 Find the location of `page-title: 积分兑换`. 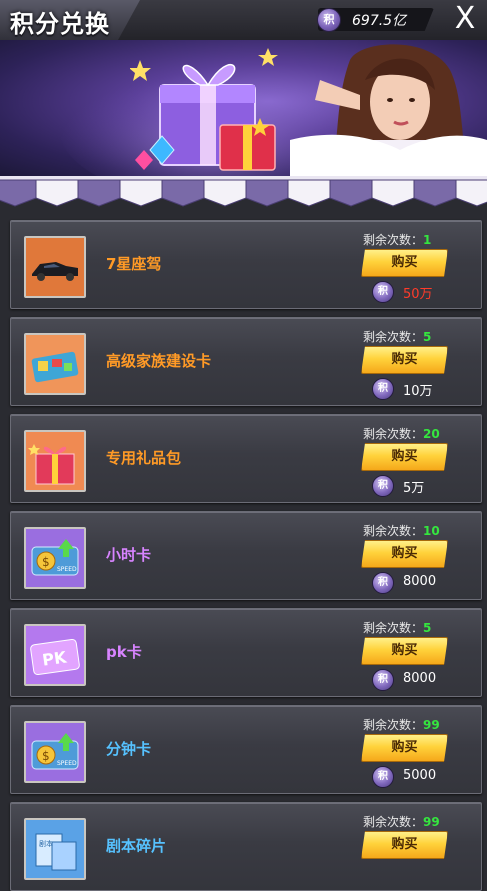

page-title: 积分兑换 is located at coordinates (60, 24).